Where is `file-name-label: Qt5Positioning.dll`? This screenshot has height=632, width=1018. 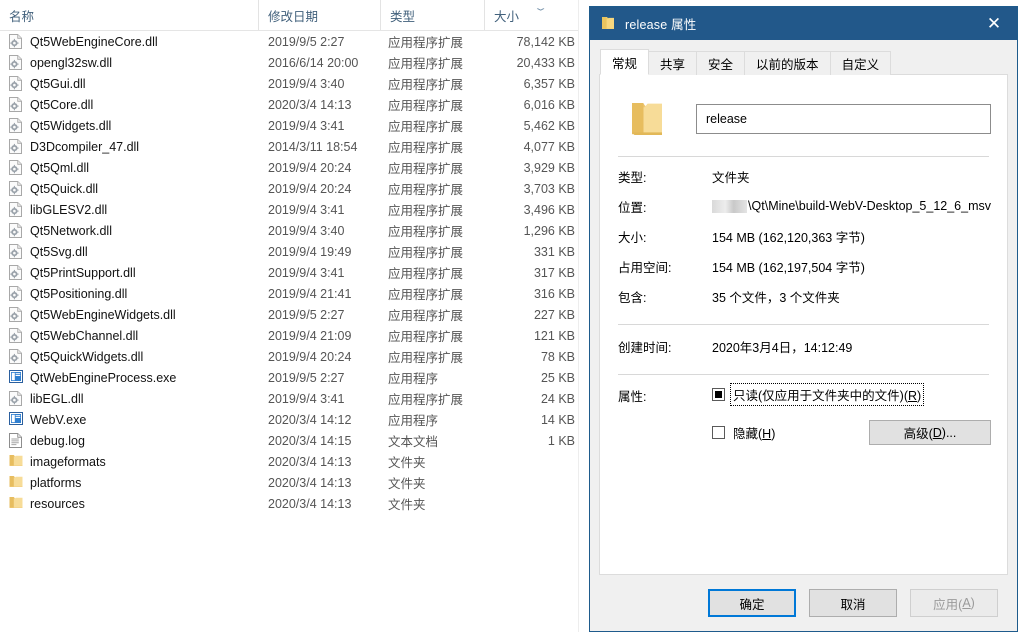
file-name-label: Qt5Positioning.dll is located at coordinates (79, 293).